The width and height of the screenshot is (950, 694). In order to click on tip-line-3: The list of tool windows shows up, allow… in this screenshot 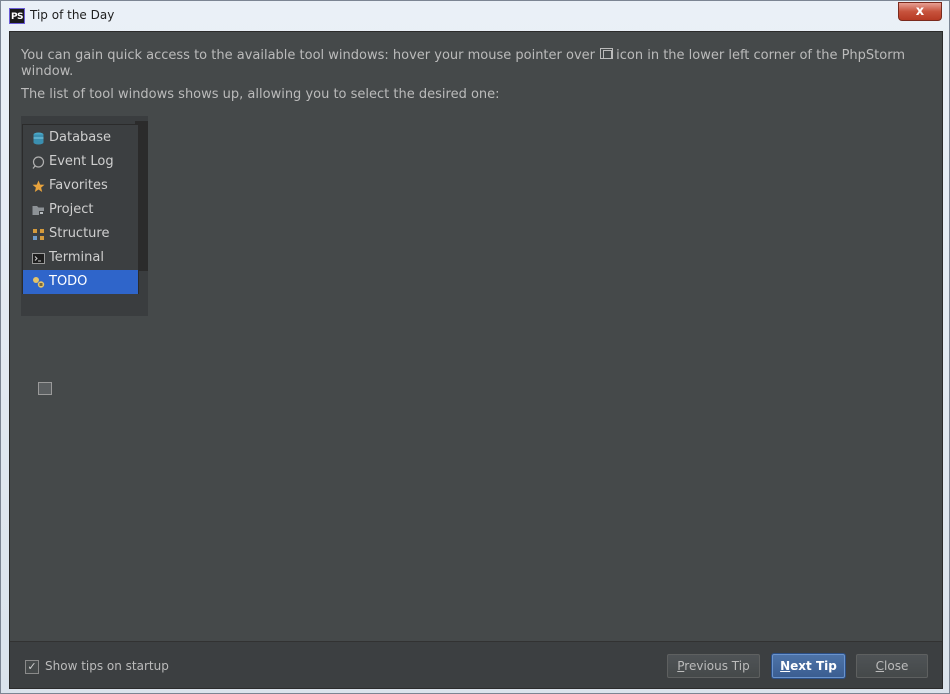, I will do `click(260, 94)`.